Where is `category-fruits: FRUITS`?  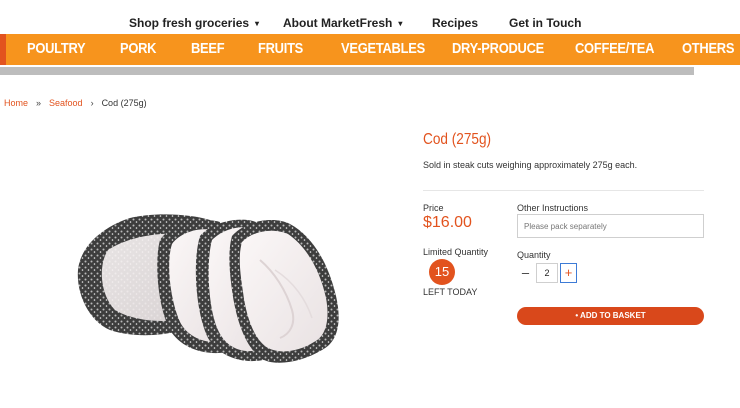
category-fruits: FRUITS is located at coordinates (280, 48).